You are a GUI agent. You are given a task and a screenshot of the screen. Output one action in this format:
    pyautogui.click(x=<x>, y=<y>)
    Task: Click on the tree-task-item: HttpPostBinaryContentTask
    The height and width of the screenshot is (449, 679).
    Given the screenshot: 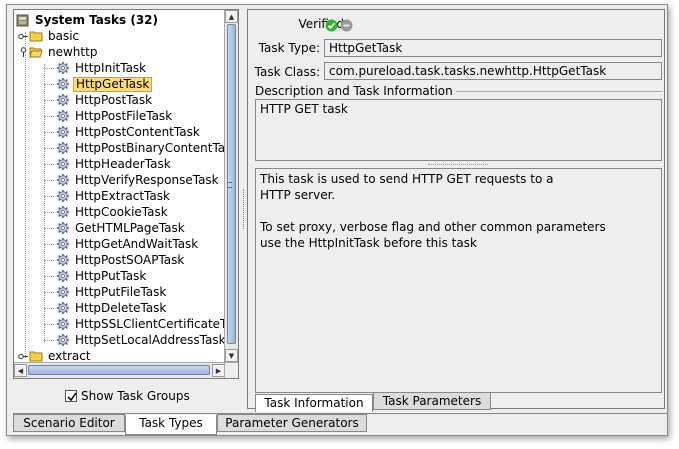 What is the action you would take?
    pyautogui.click(x=140, y=148)
    